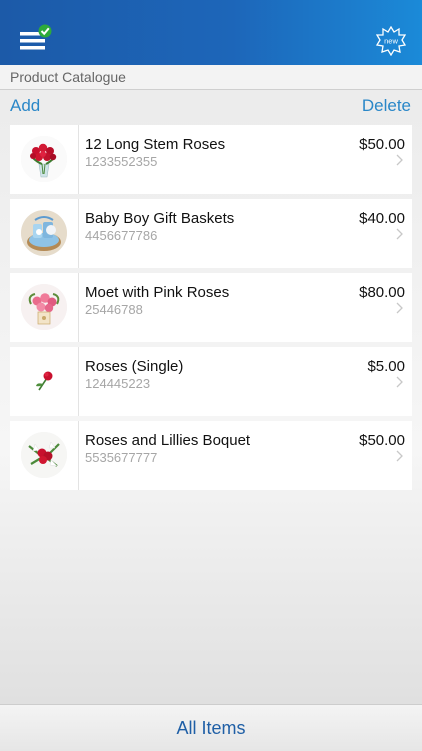 The width and height of the screenshot is (422, 751). I want to click on action-row: Add Delete, so click(211, 106).